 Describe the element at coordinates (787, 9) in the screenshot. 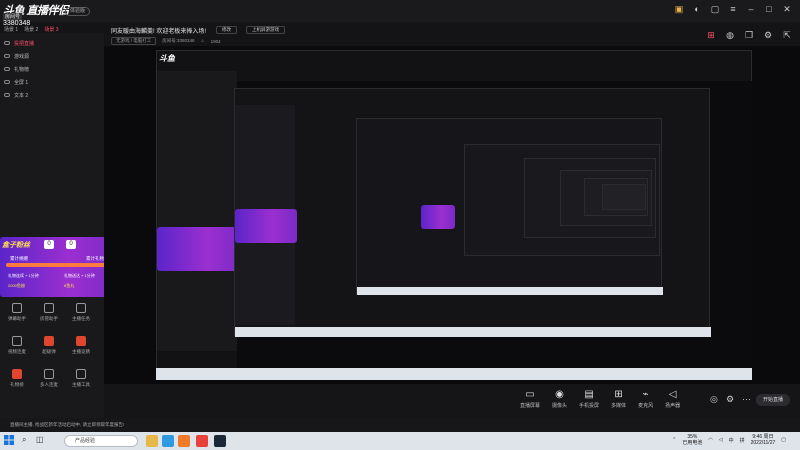

I see `close-icon: ✕` at that location.